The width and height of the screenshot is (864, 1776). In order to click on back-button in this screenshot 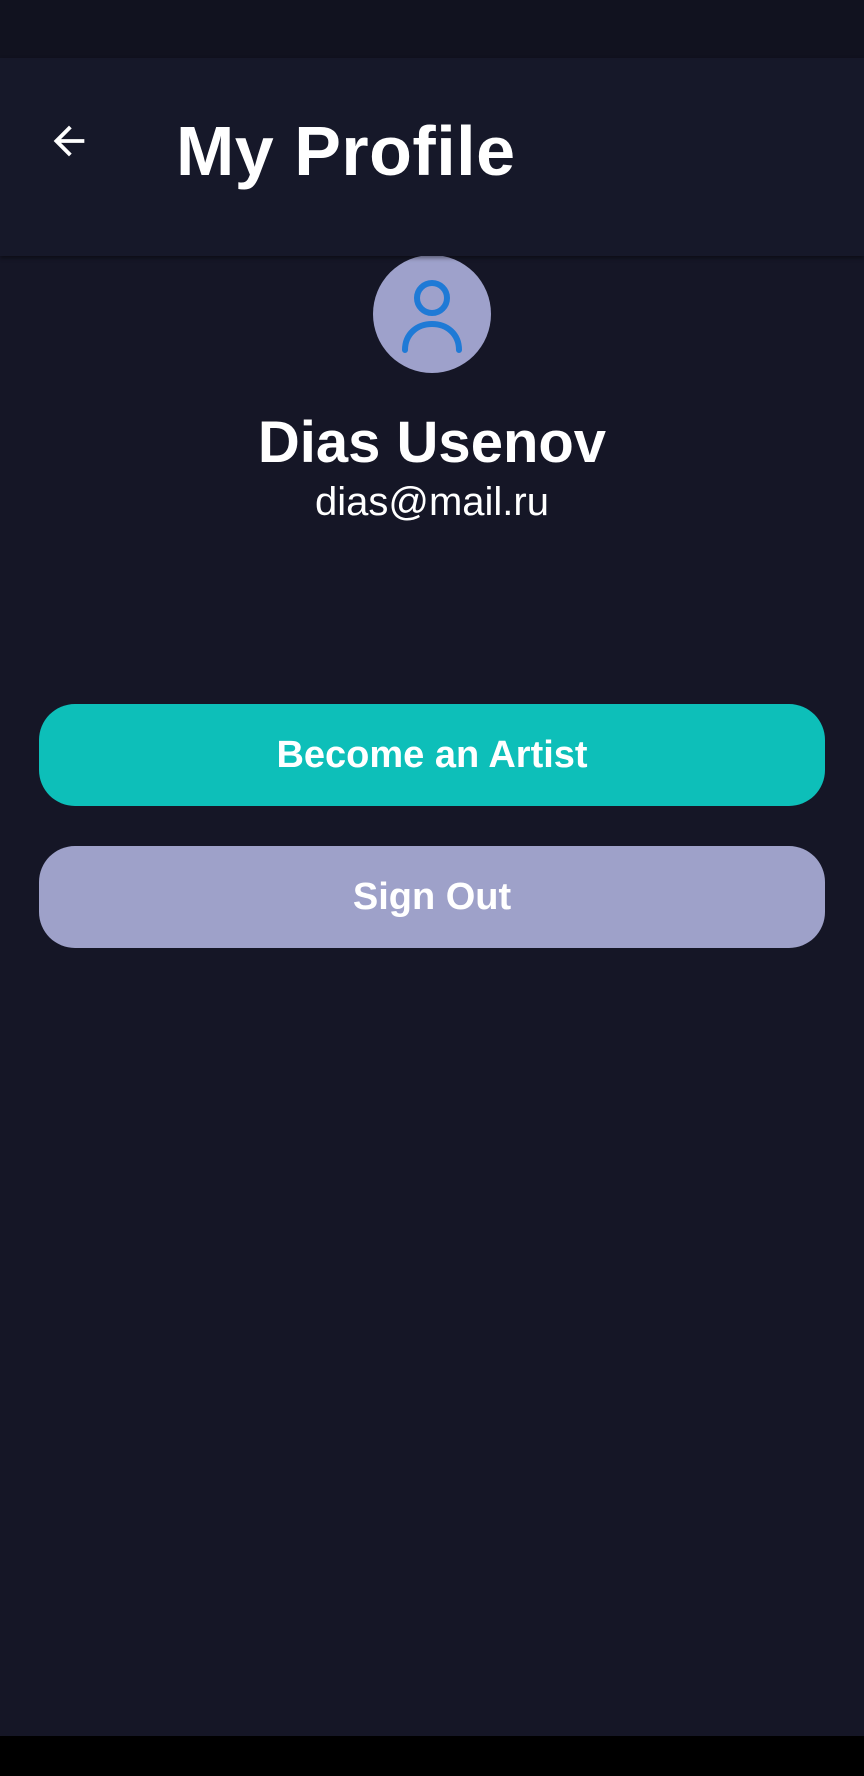, I will do `click(69, 141)`.